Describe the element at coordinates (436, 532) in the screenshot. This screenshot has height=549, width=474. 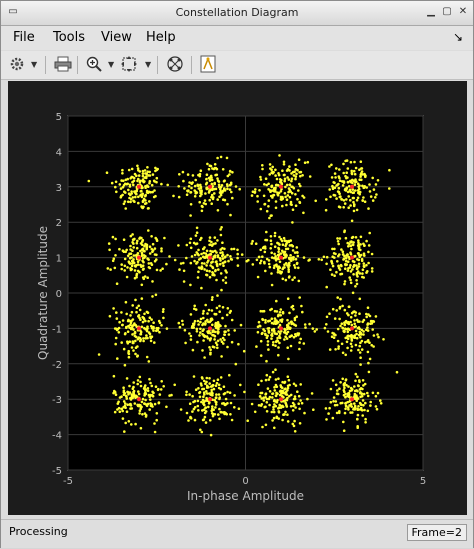
I see `frame-counter: Frame=2` at that location.